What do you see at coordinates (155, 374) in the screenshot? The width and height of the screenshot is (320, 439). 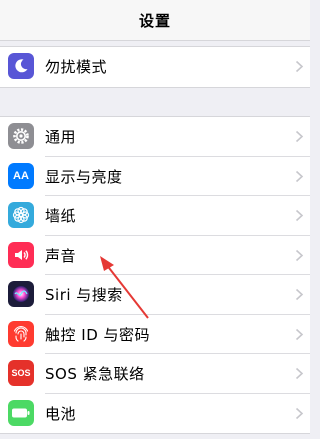 I see `settings-row-emergency-sos: SOS SOS 紧急联络` at bounding box center [155, 374].